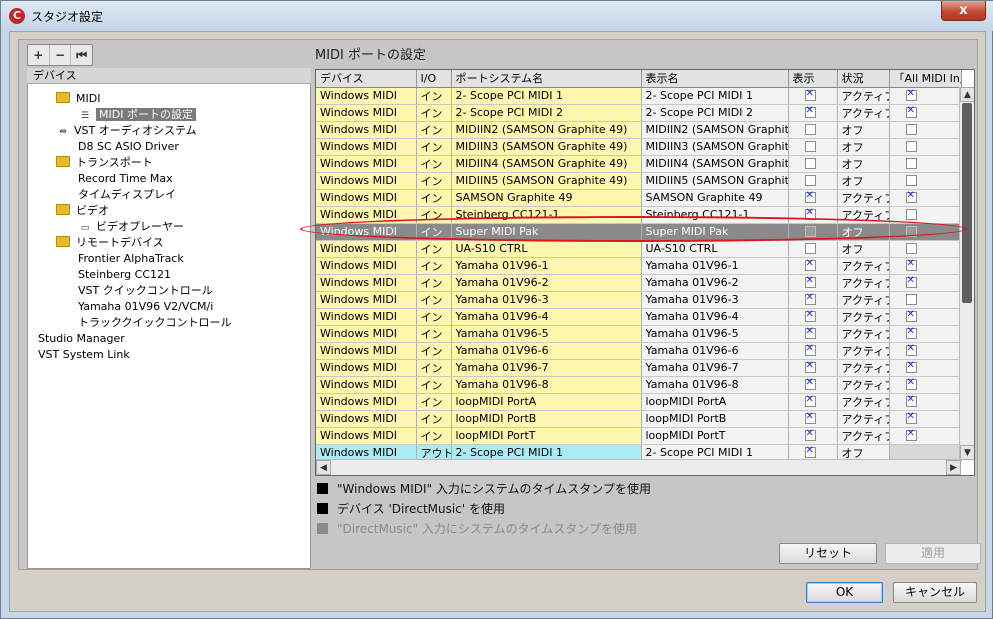 This screenshot has width=993, height=619. I want to click on option-use-directmusic: デバイス 'DirectMusic' を使用, so click(411, 509).